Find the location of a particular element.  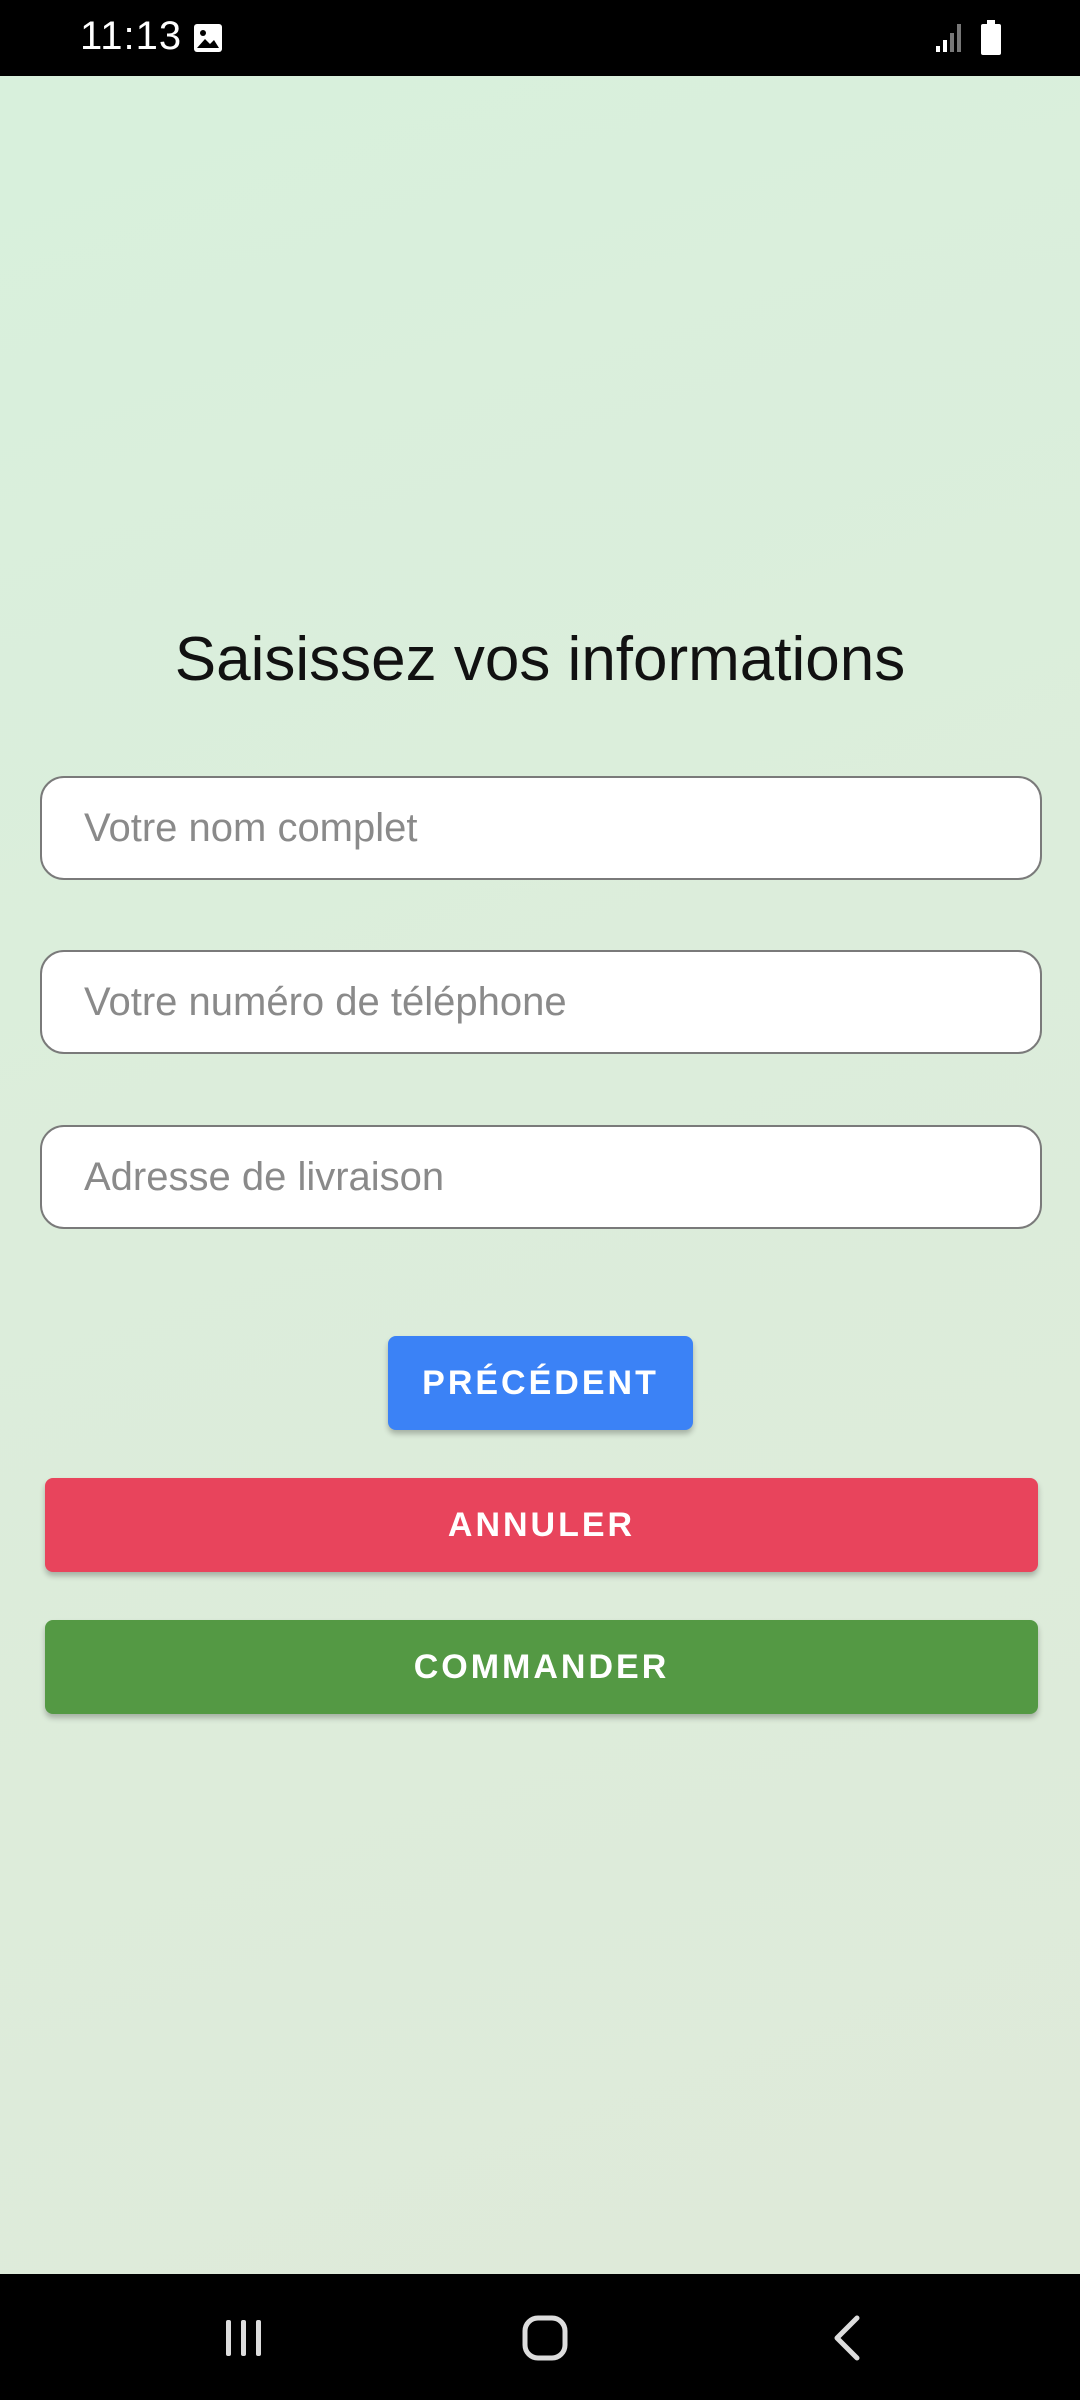

home-icon is located at coordinates (545, 2338).